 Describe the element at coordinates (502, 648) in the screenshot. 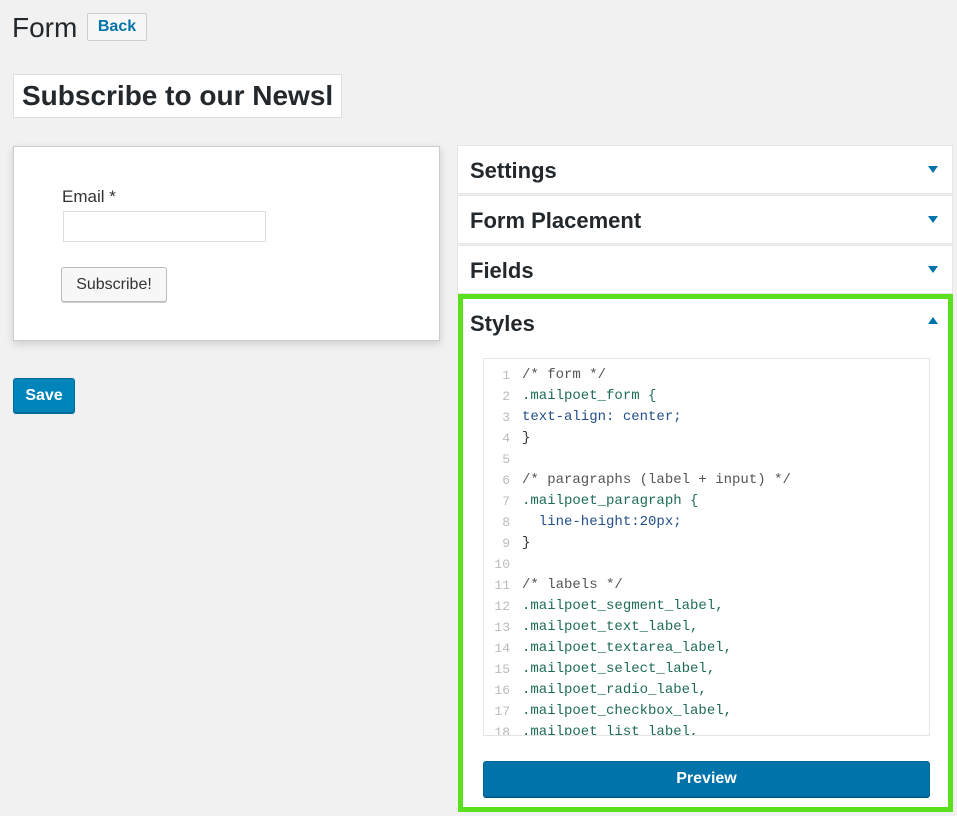

I see `line-number: 14` at that location.